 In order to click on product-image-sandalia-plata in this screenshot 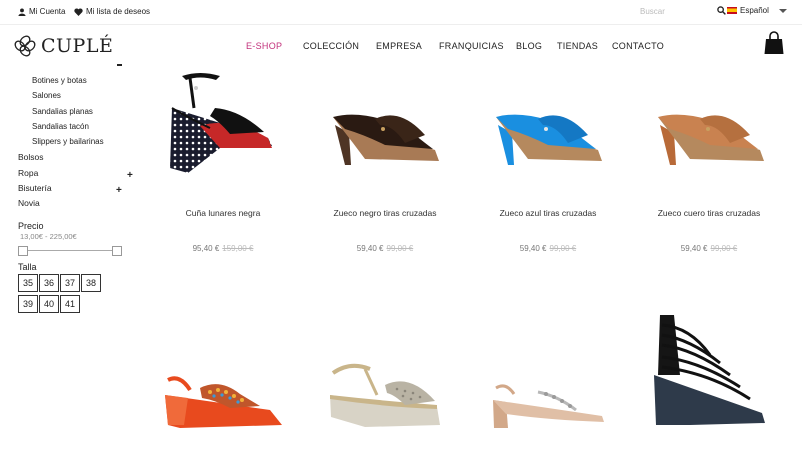, I will do `click(385, 392)`.